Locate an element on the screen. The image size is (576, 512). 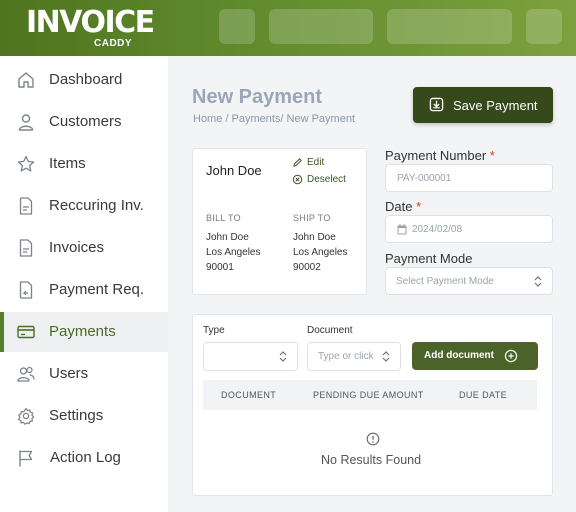
calendar-icon is located at coordinates (402, 229).